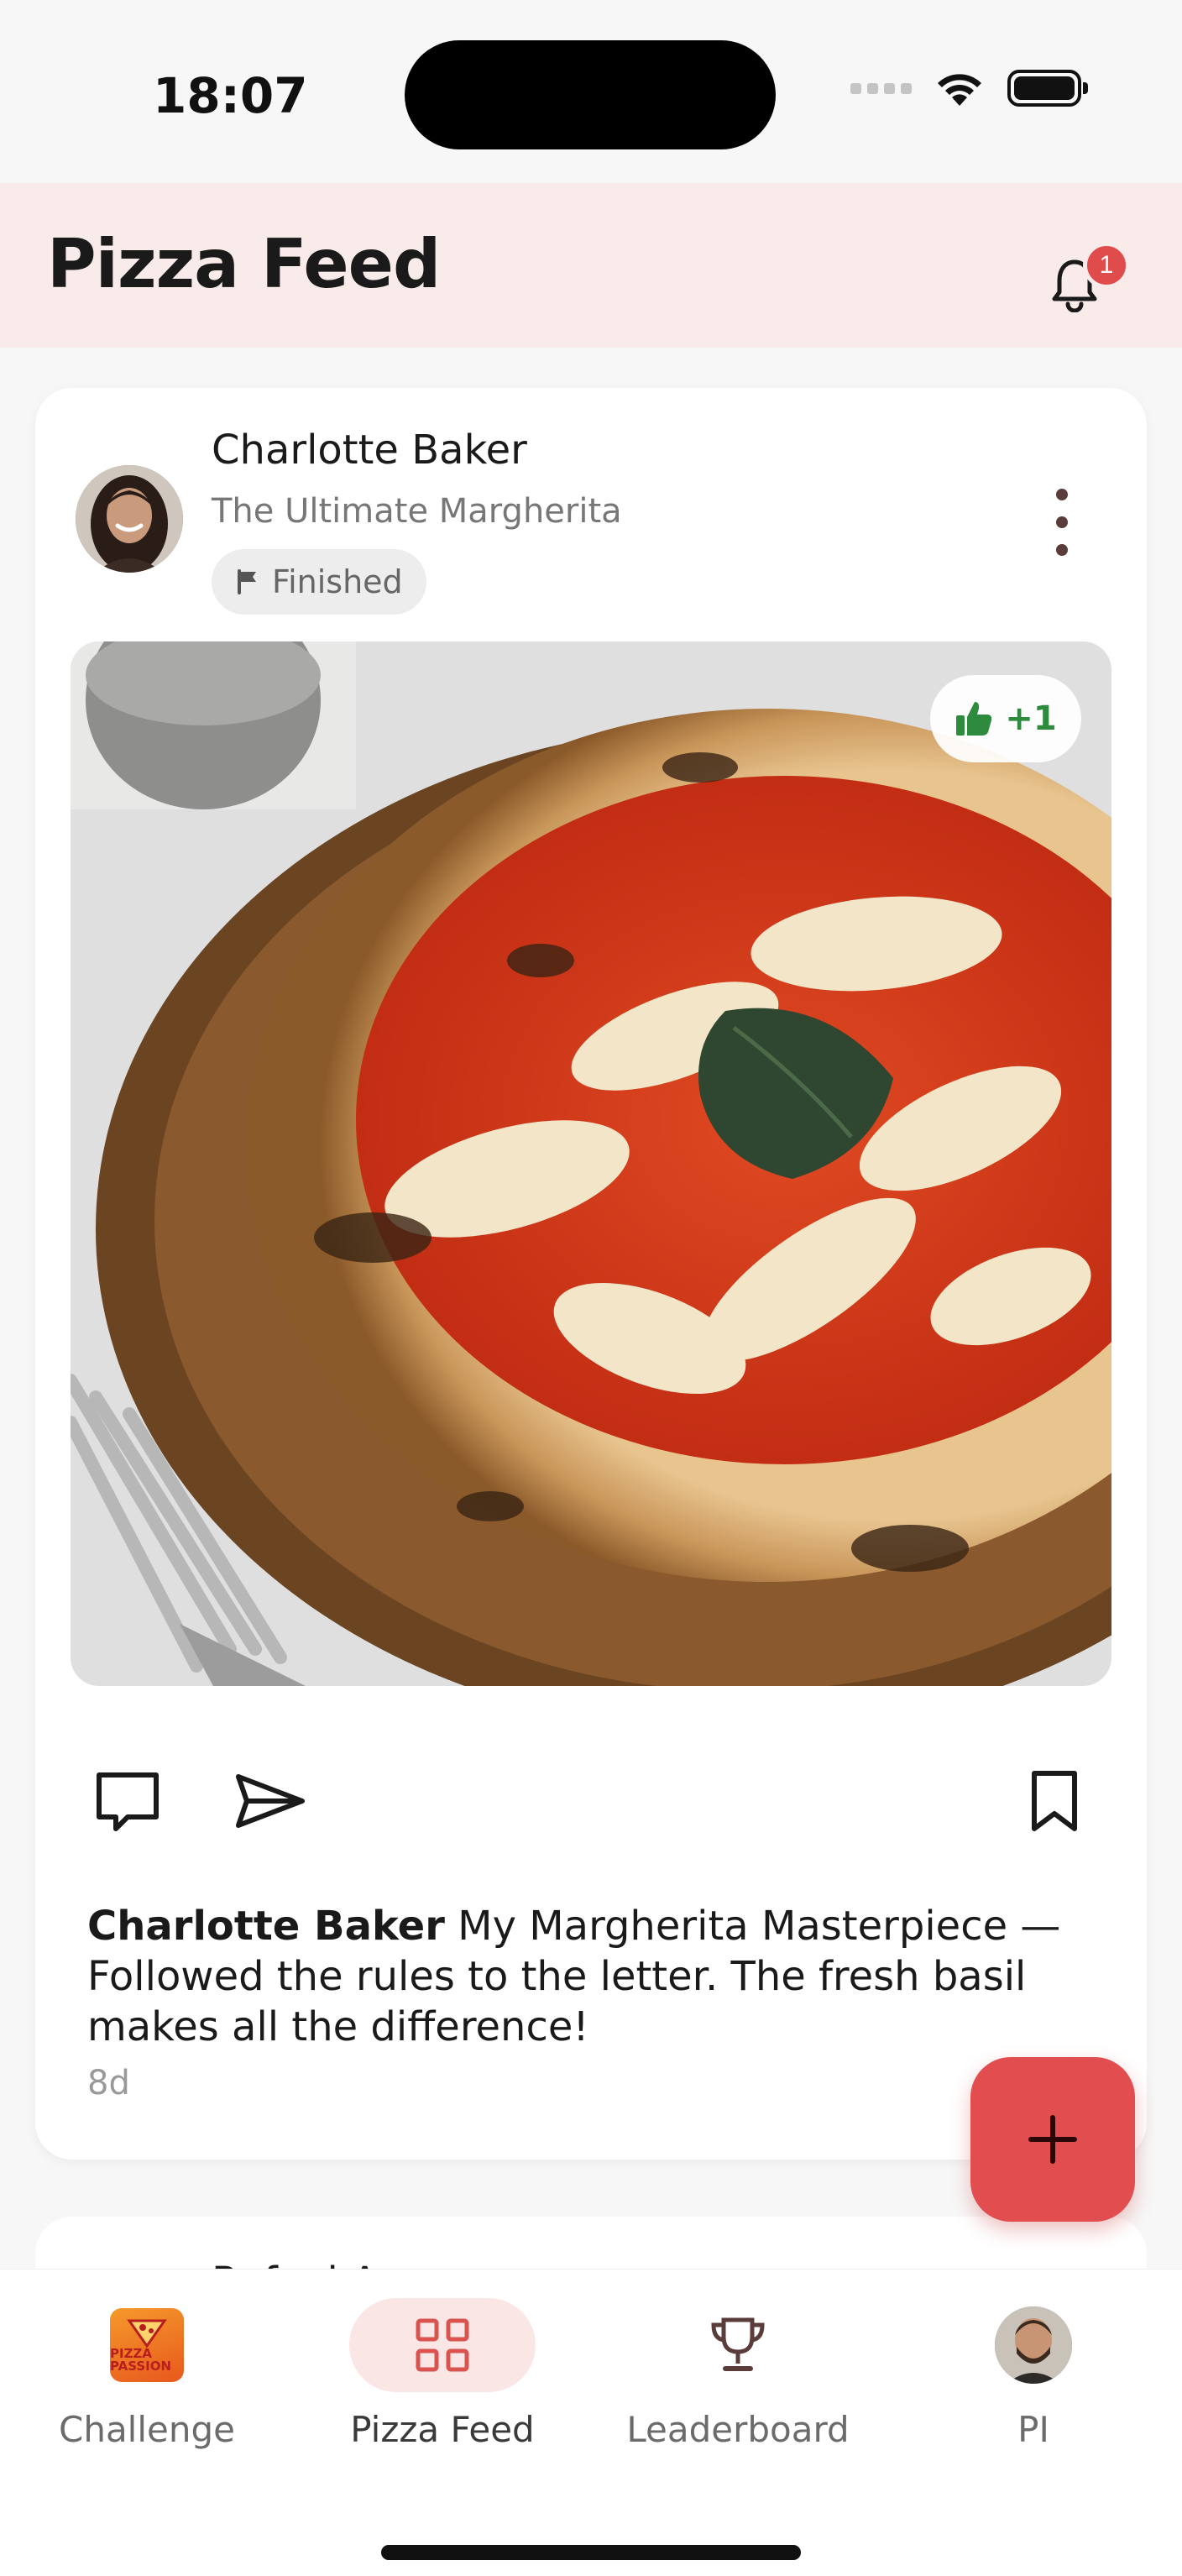 Image resolution: width=1182 pixels, height=2576 pixels. What do you see at coordinates (266, 1926) in the screenshot?
I see `caption-author: Charlotte Baker` at bounding box center [266, 1926].